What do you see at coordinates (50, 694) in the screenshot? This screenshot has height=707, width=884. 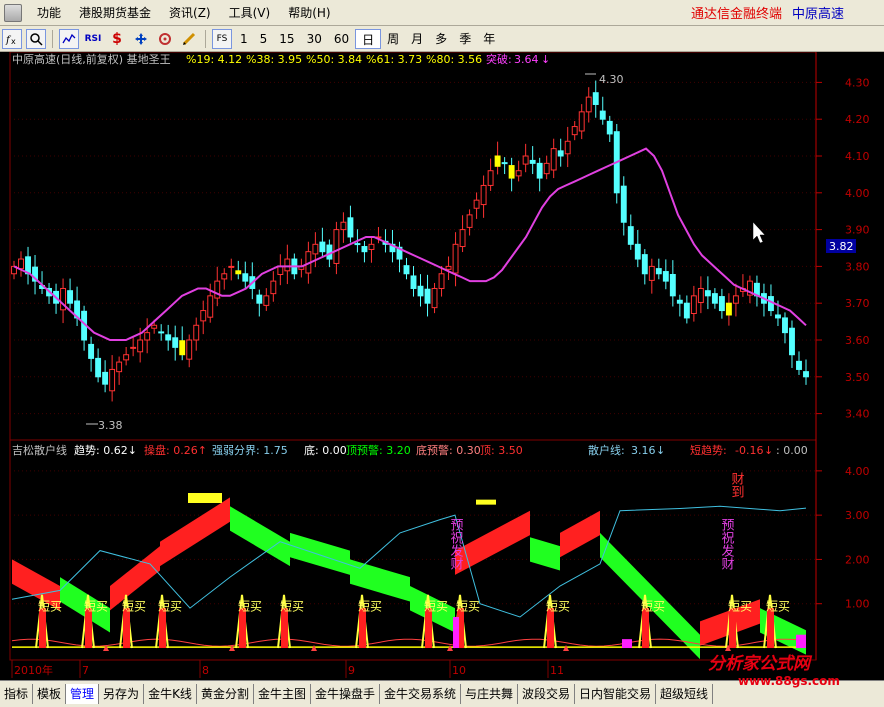 I see `tab-template: 模板` at bounding box center [50, 694].